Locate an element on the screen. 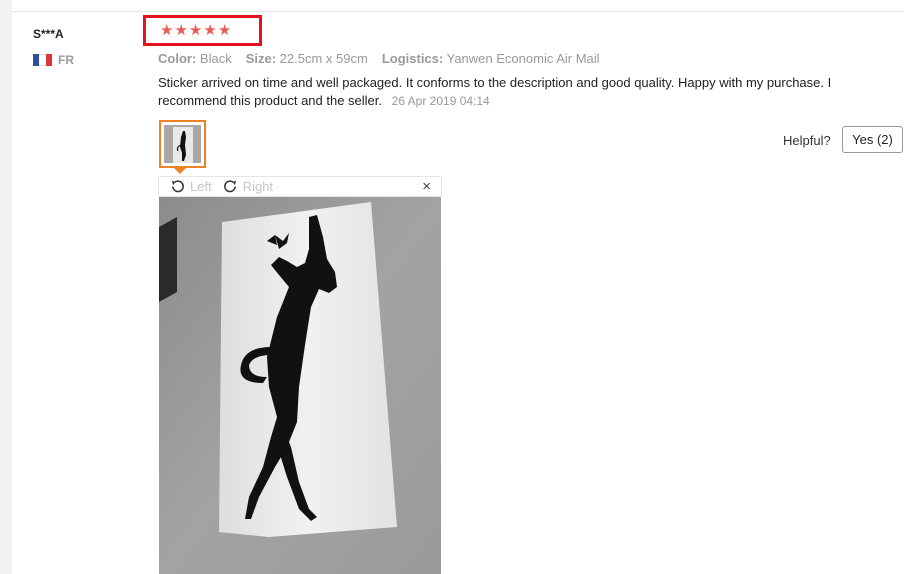 This screenshot has width=904, height=574. rotate-left-button: Left is located at coordinates (190, 186).